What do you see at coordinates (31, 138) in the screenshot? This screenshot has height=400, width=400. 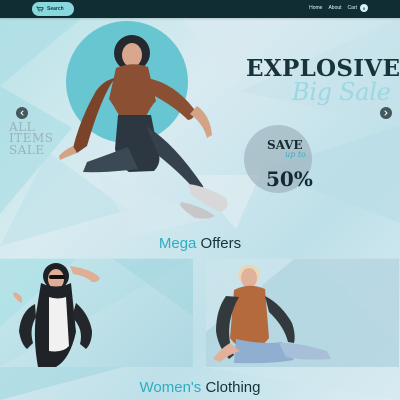 I see `all-items-sale-text: ALL ITEMS SALE` at bounding box center [31, 138].